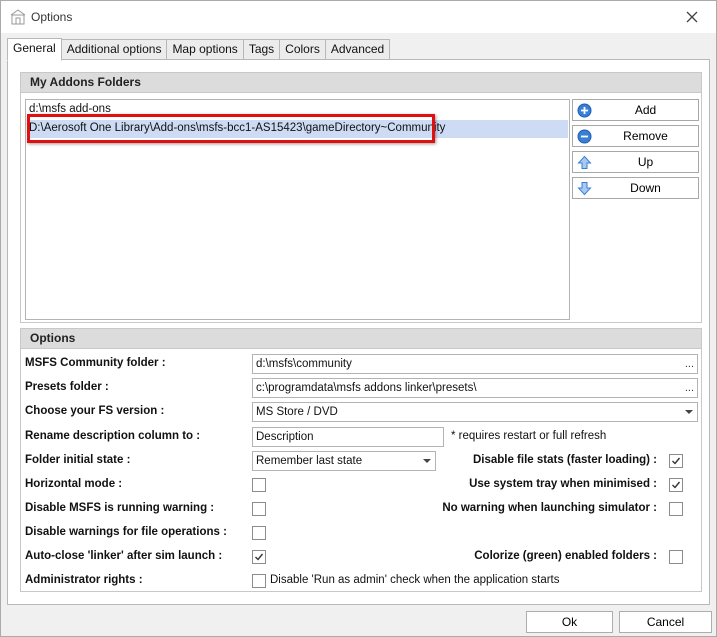 Image resolution: width=717 pixels, height=637 pixels. Describe the element at coordinates (635, 162) in the screenshot. I see `up-button: Up` at that location.